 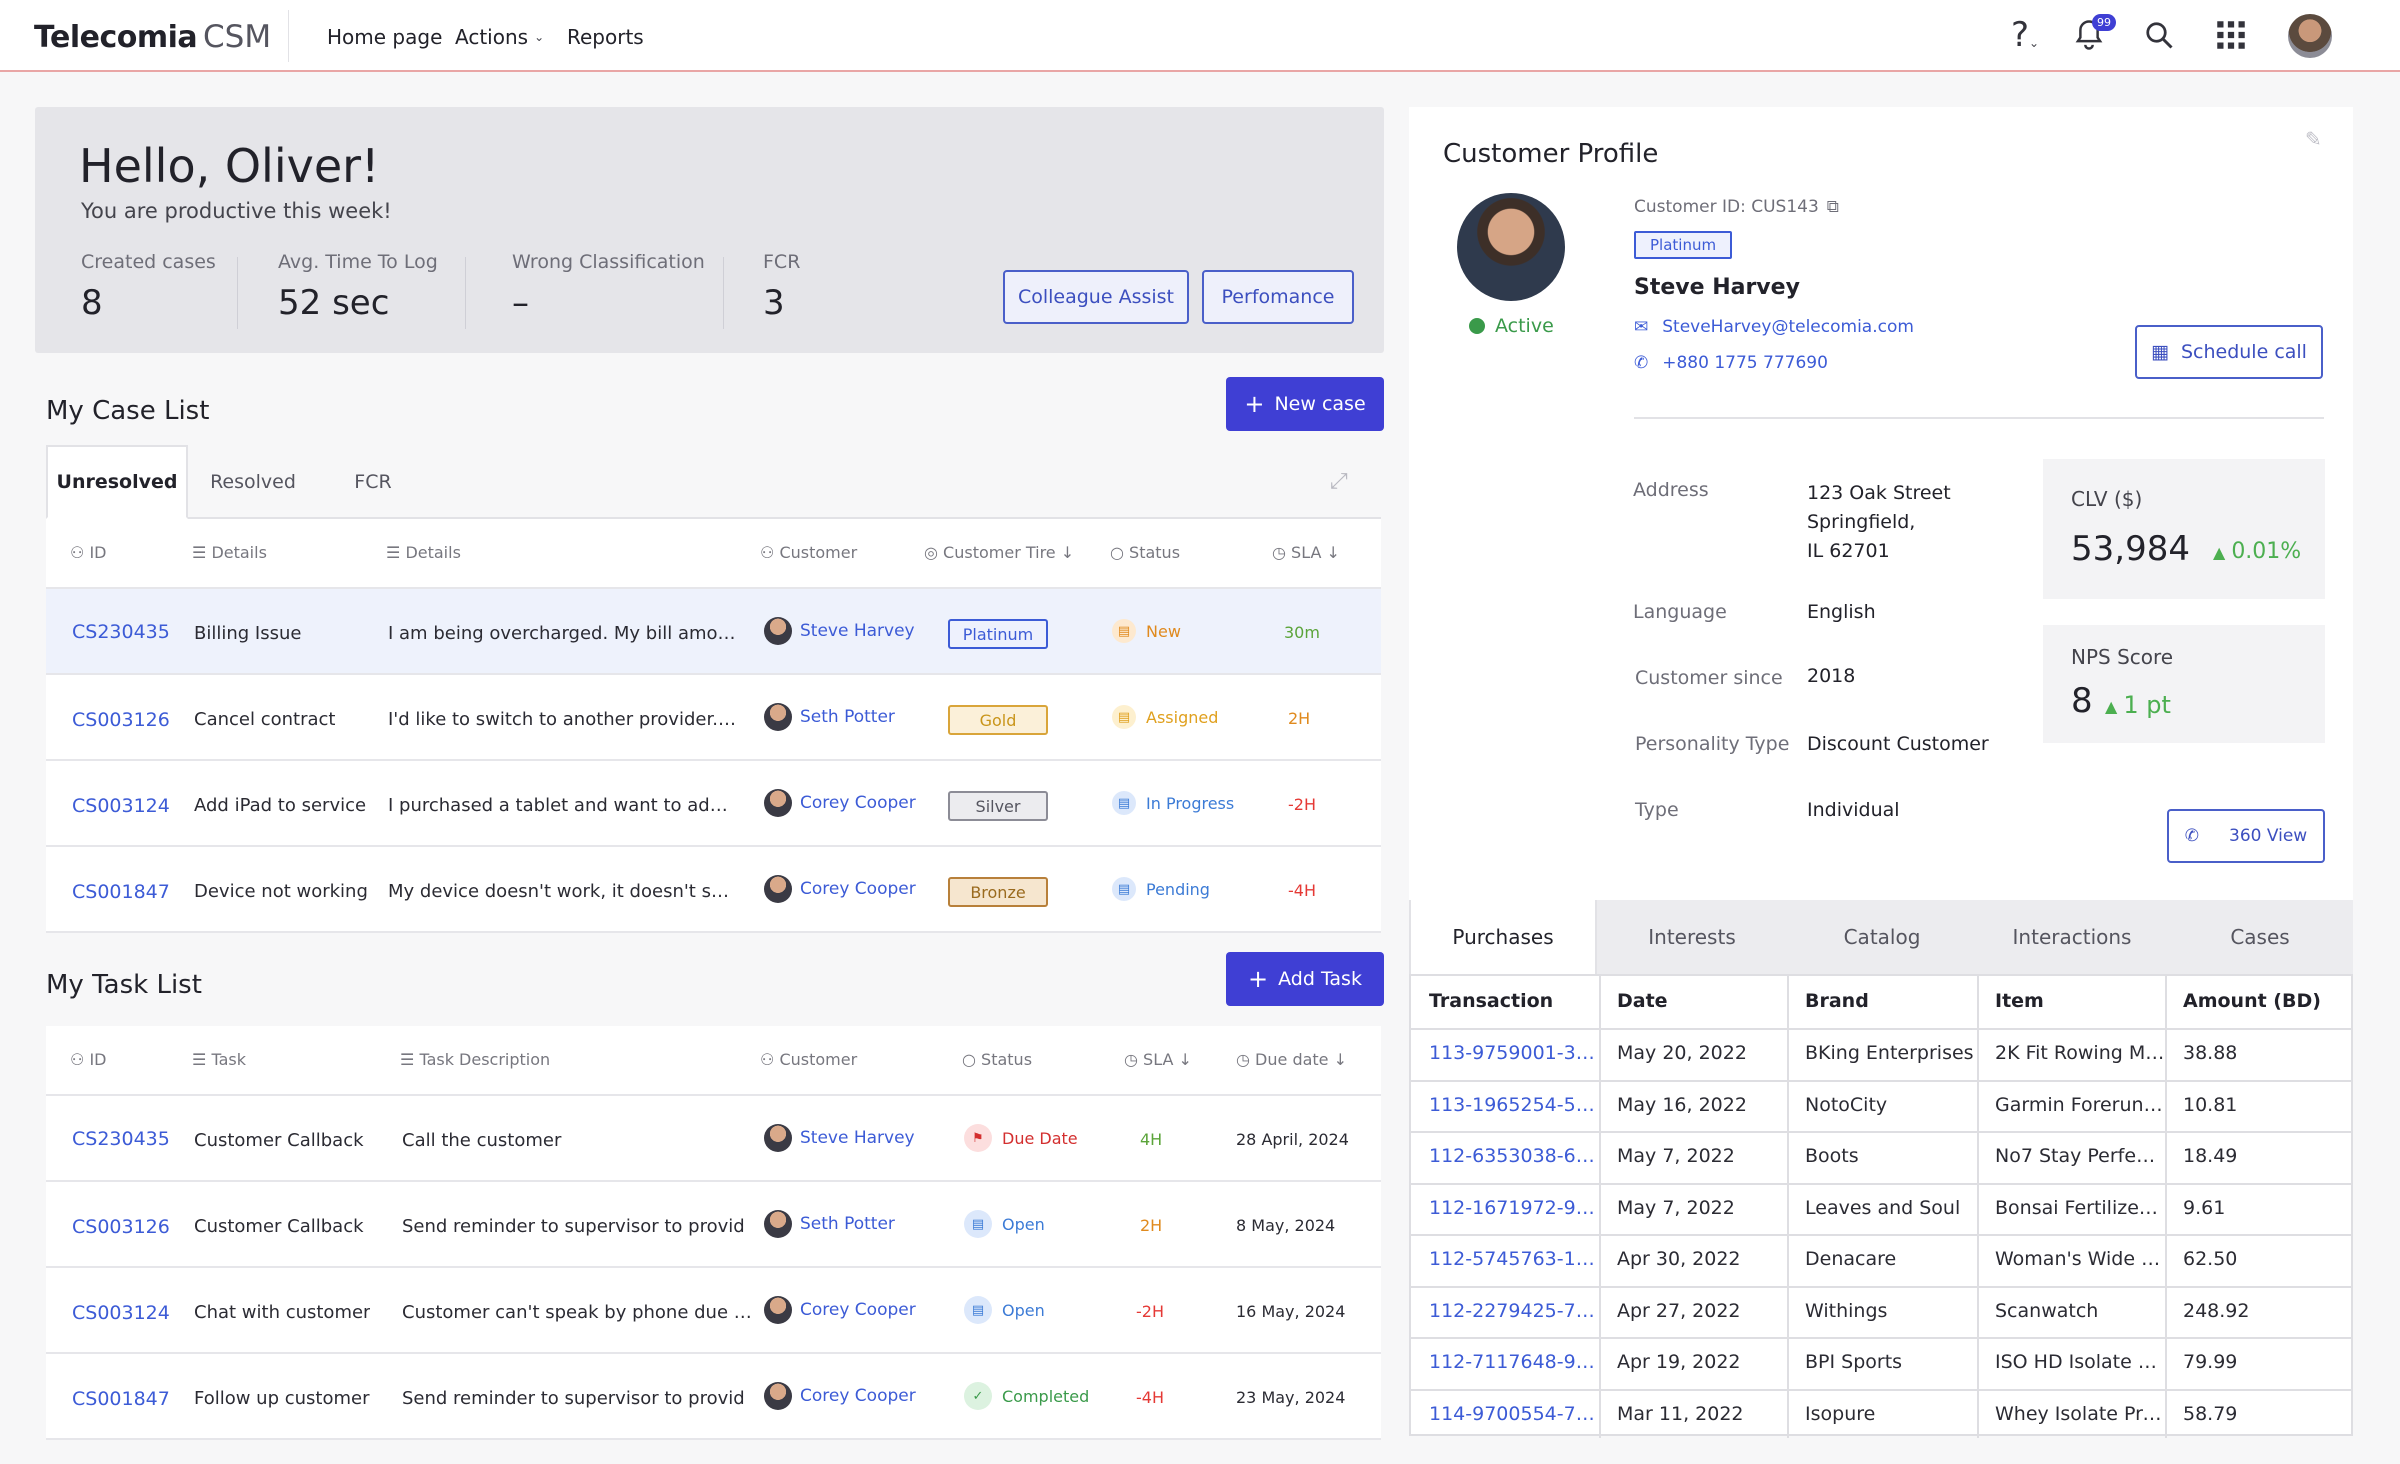 What do you see at coordinates (2104, 22) in the screenshot?
I see `notification-badge: 99` at bounding box center [2104, 22].